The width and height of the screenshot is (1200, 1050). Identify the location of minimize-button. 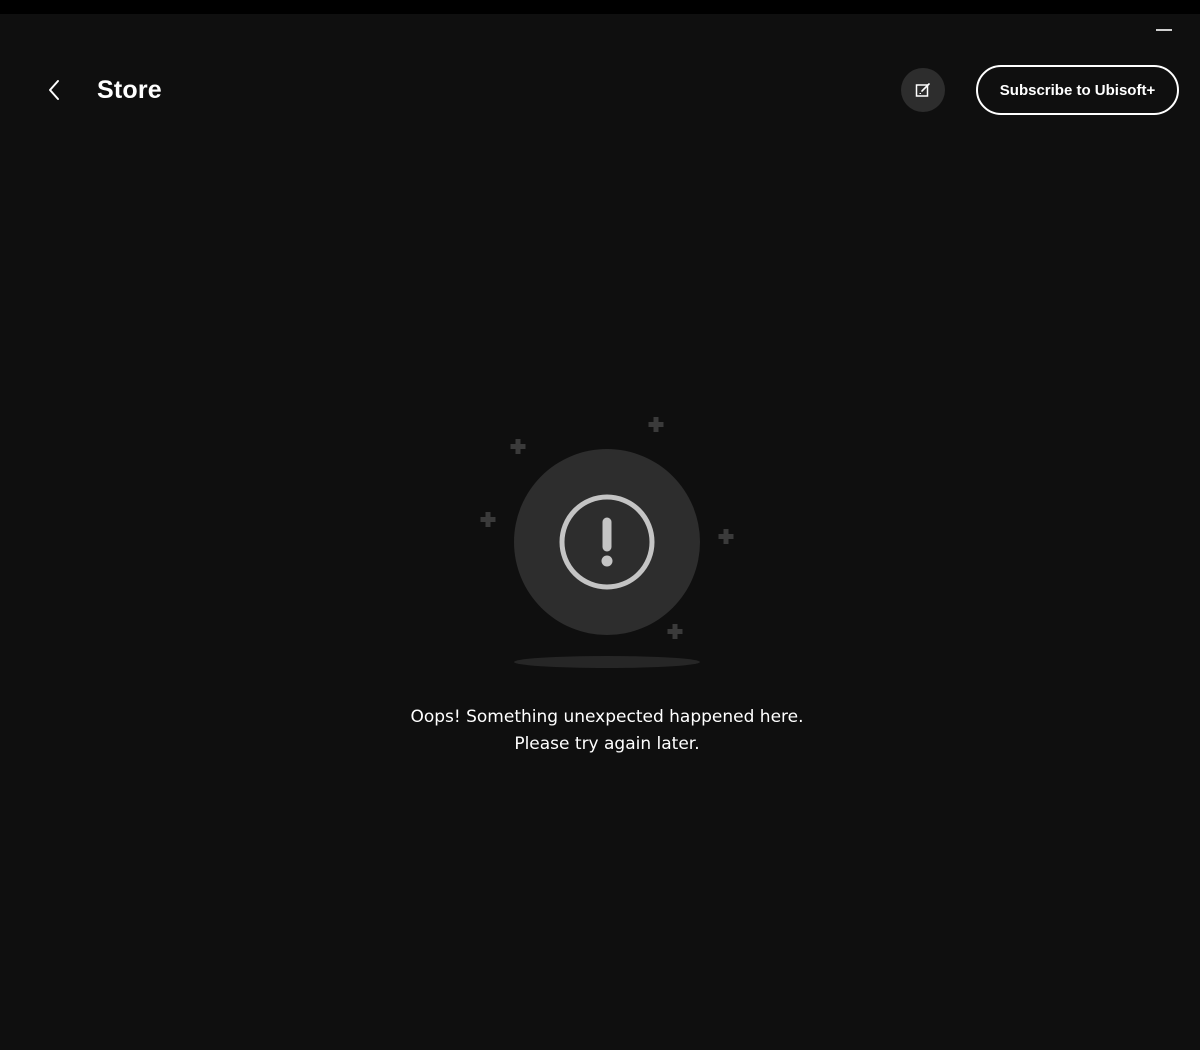
(1164, 30).